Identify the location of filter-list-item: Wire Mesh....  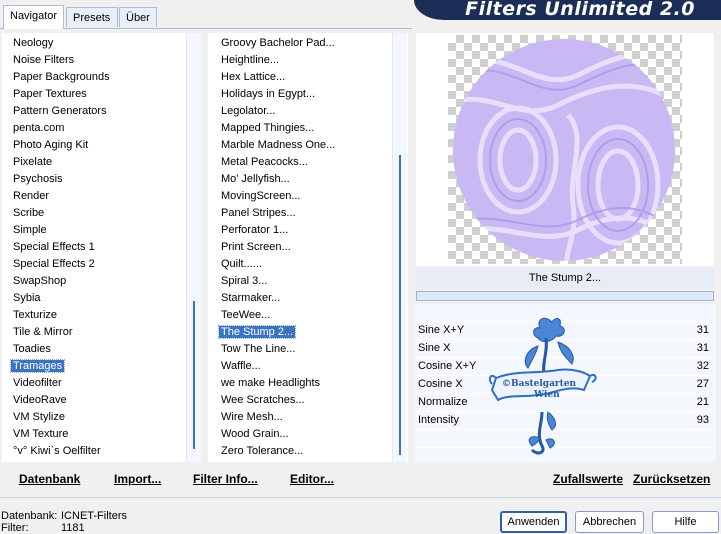
(314, 417).